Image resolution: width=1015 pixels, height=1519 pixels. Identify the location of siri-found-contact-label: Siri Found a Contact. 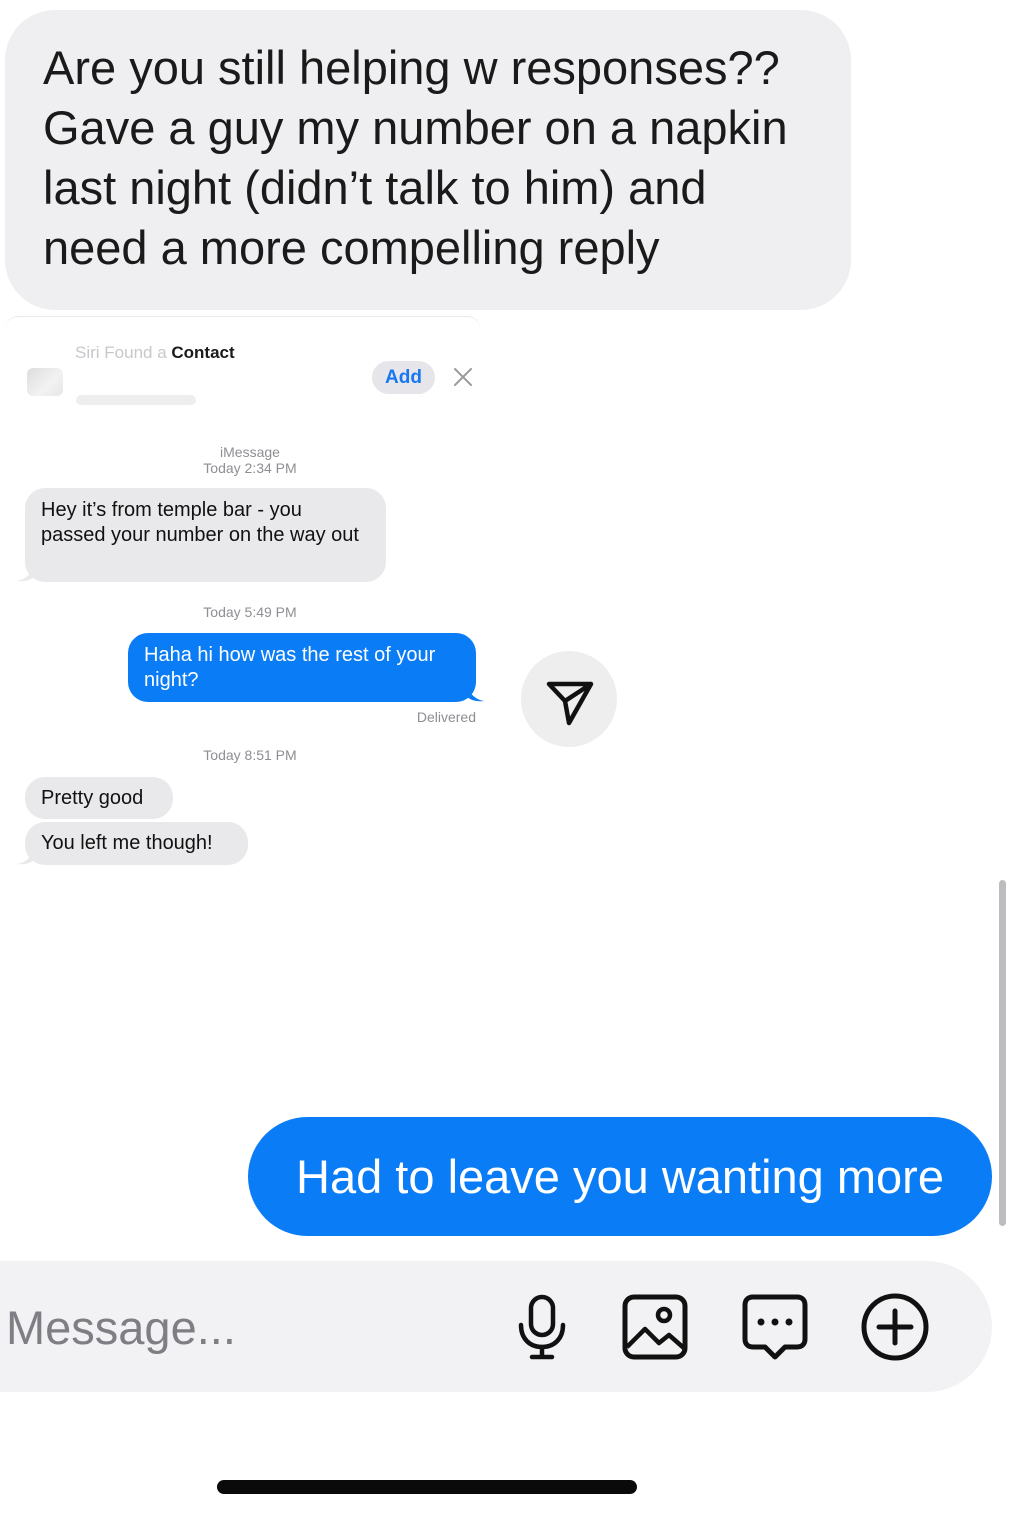
(155, 353).